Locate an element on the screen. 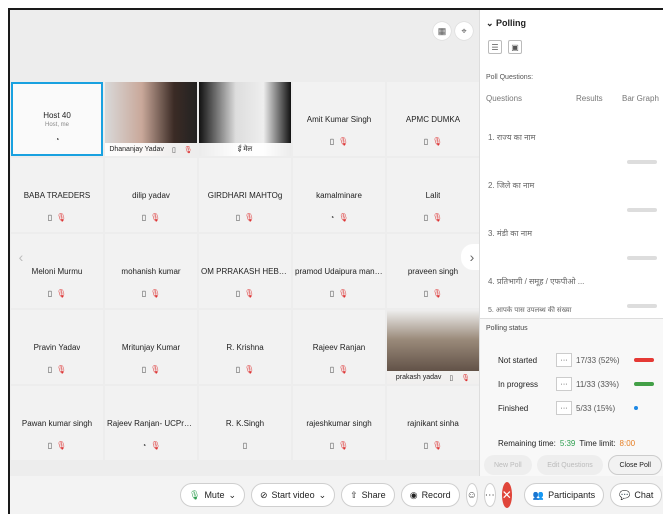 The width and height of the screenshot is (663, 514). participant-tile: Pravin Yadav ▯ 🎙 is located at coordinates (57, 347).